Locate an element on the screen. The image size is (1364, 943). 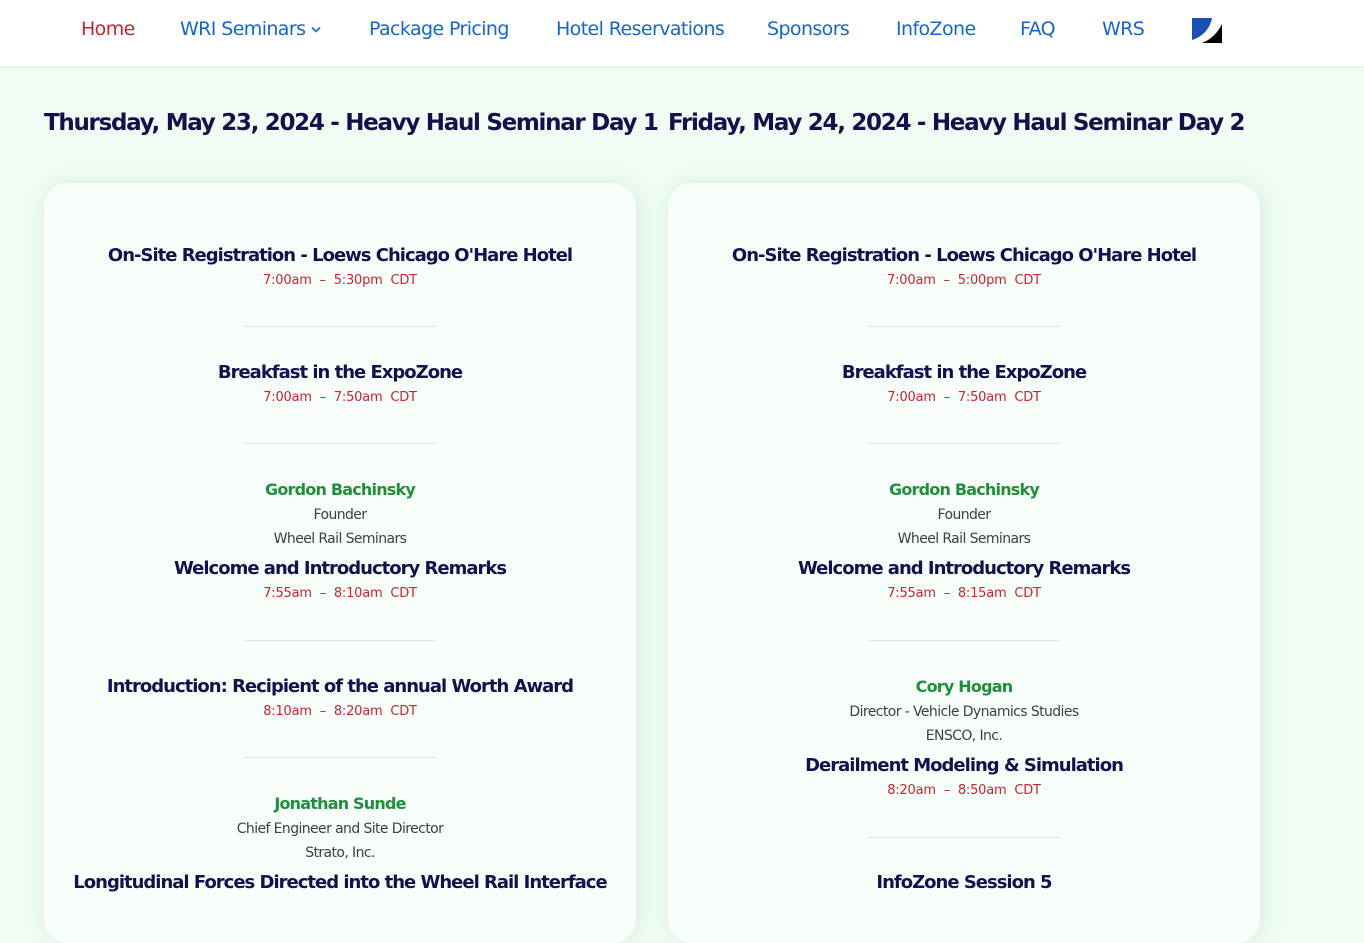
session-time: 7:55am – 8:15am CDT is located at coordinates (964, 593).